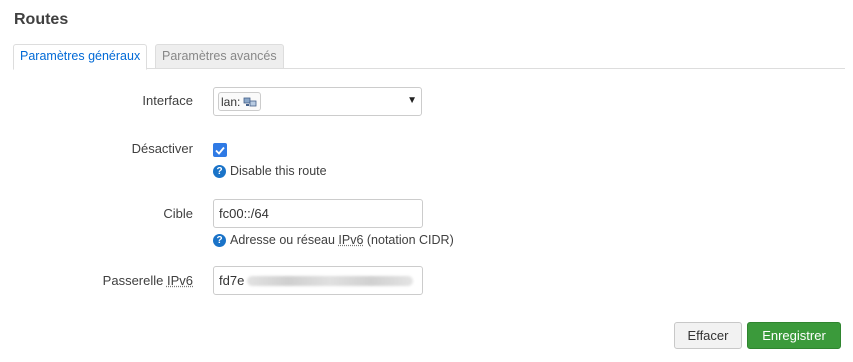 Image resolution: width=853 pixels, height=362 pixels. I want to click on page-title: Routes, so click(41, 19).